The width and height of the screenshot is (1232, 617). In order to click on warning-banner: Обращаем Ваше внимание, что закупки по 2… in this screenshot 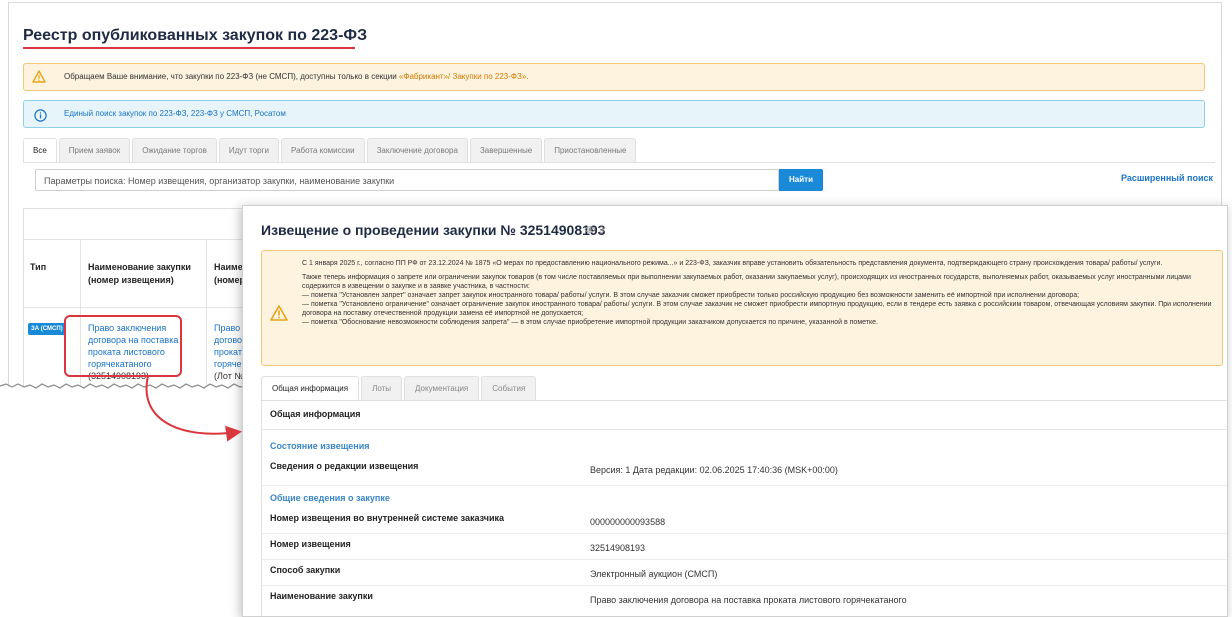, I will do `click(614, 77)`.